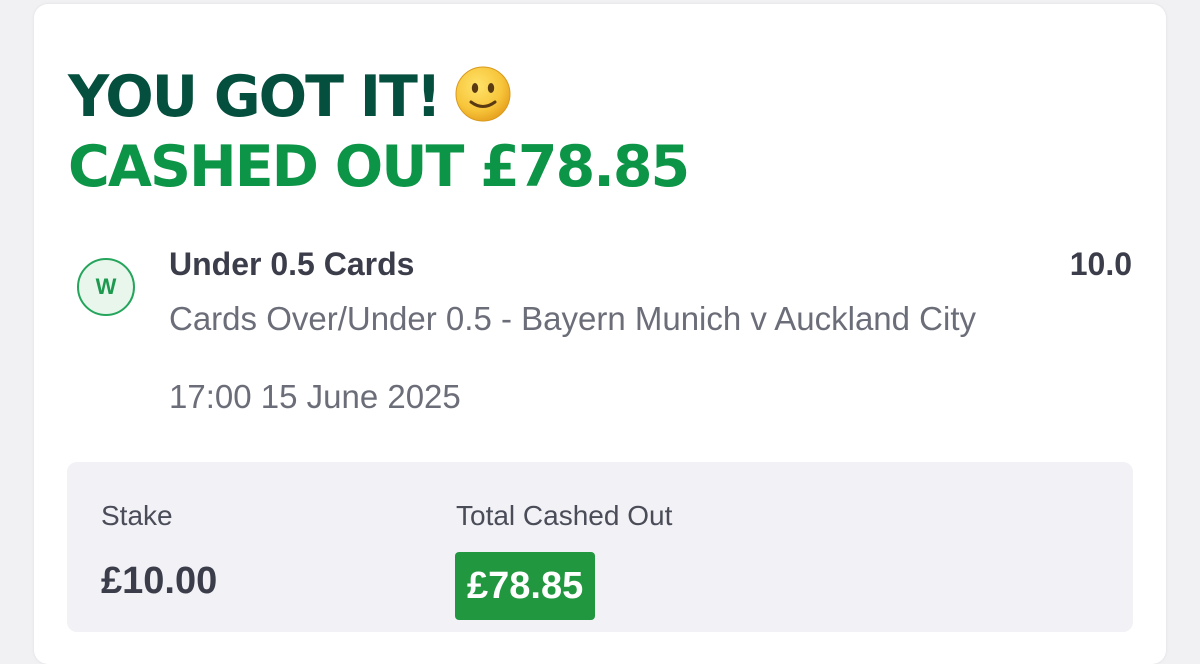 This screenshot has width=1200, height=664. I want to click on cashed-out-headline: CASHED OUT £78.85, so click(379, 167).